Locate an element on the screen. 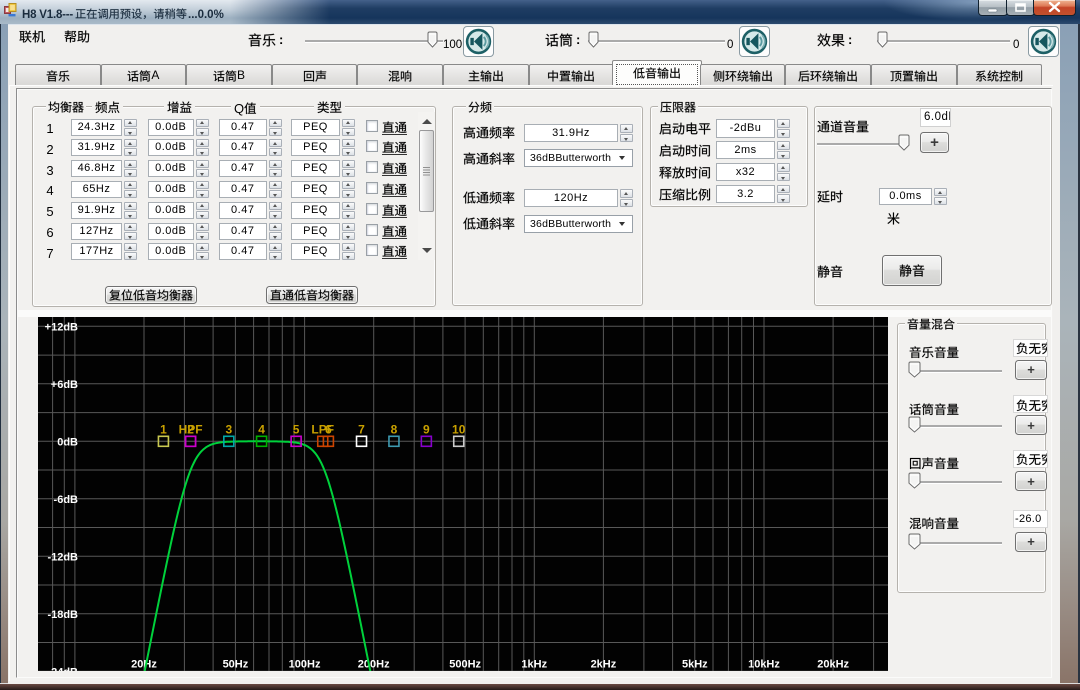 This screenshot has width=1080, height=690. svg-text: 10kHz is located at coordinates (764, 665).